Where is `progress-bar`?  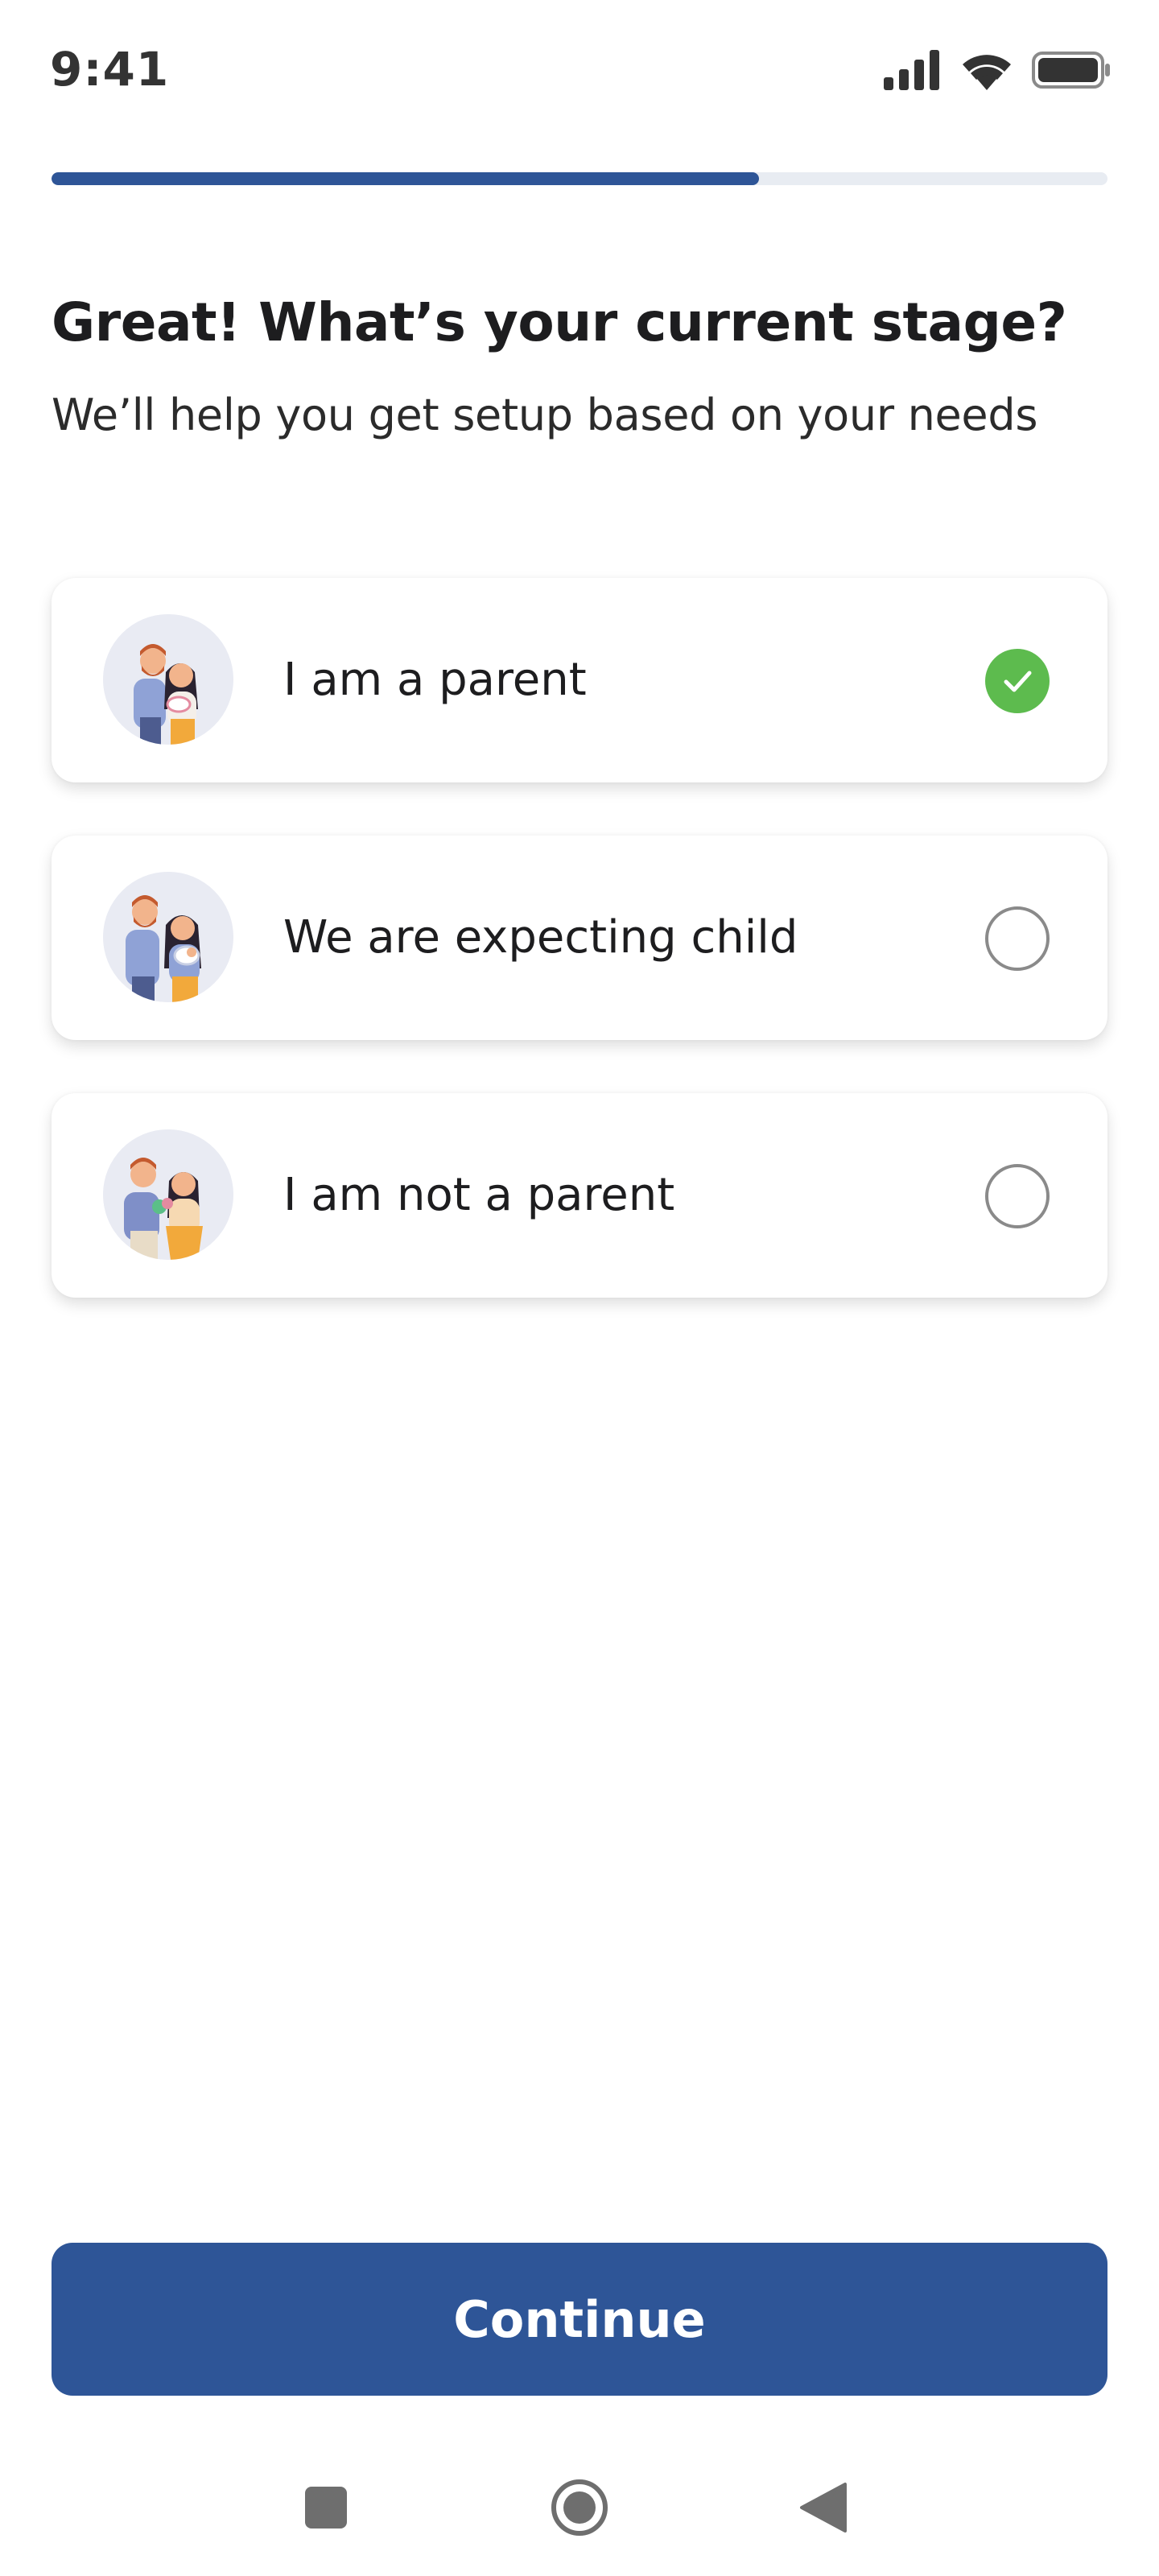
progress-bar is located at coordinates (579, 178).